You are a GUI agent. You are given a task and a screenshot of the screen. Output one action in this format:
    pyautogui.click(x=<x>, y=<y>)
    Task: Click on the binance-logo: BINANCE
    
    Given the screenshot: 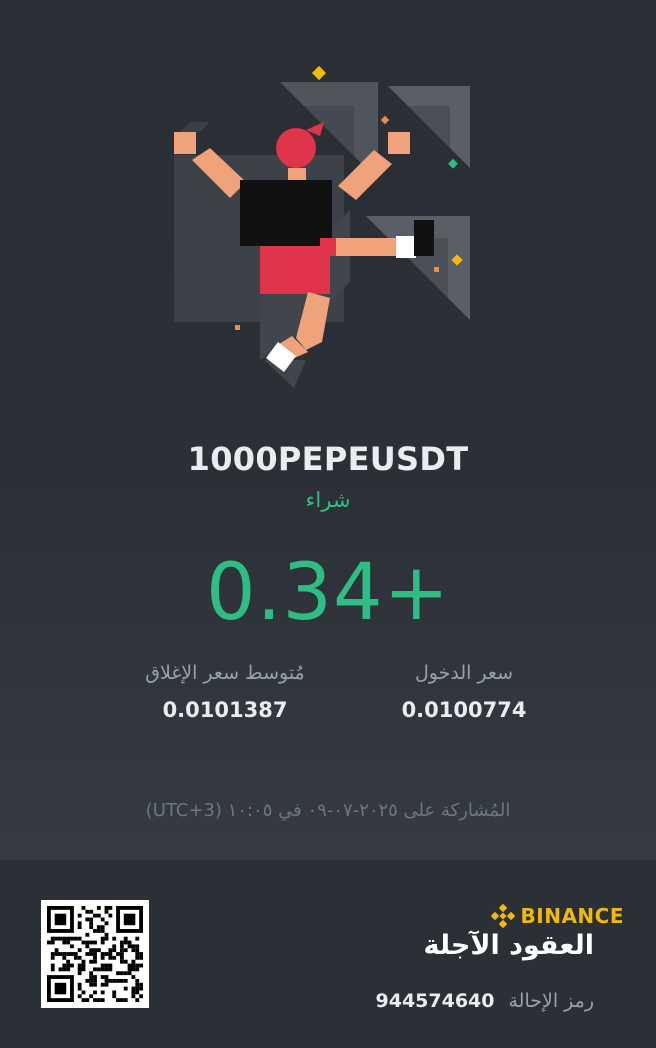 What is the action you would take?
    pyautogui.click(x=557, y=916)
    